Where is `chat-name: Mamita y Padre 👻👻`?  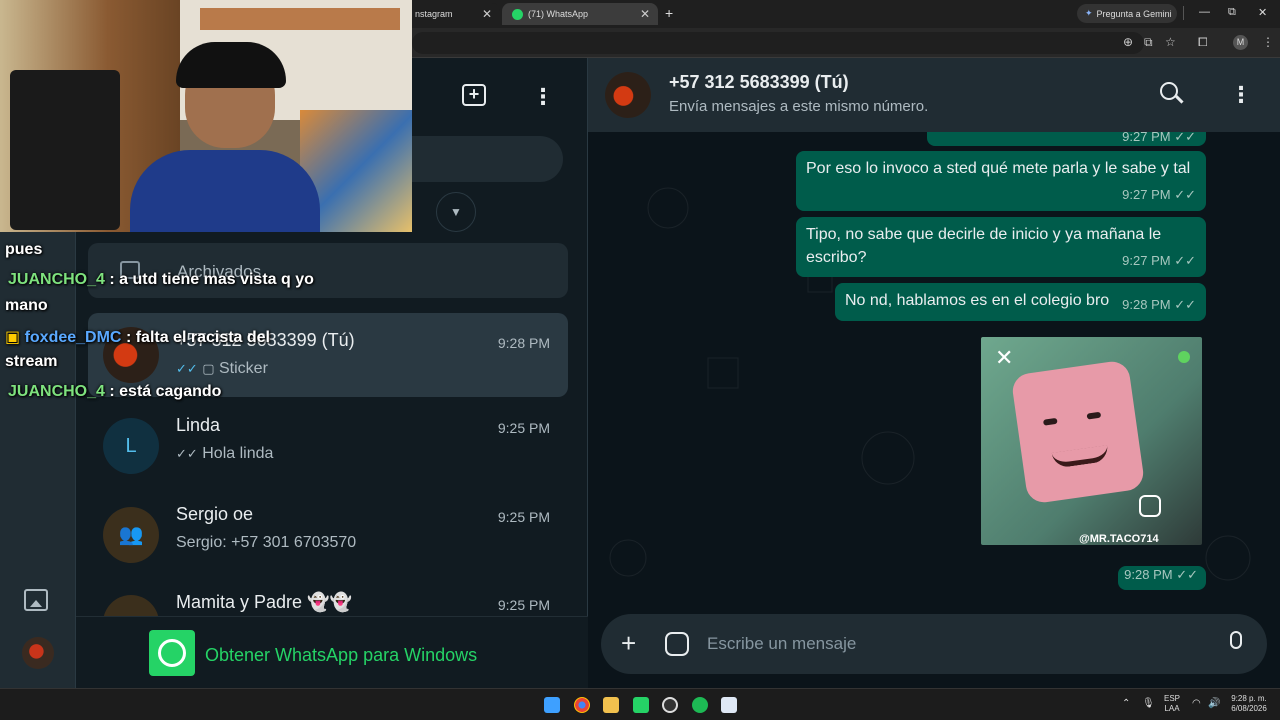 chat-name: Mamita y Padre 👻👻 is located at coordinates (264, 602).